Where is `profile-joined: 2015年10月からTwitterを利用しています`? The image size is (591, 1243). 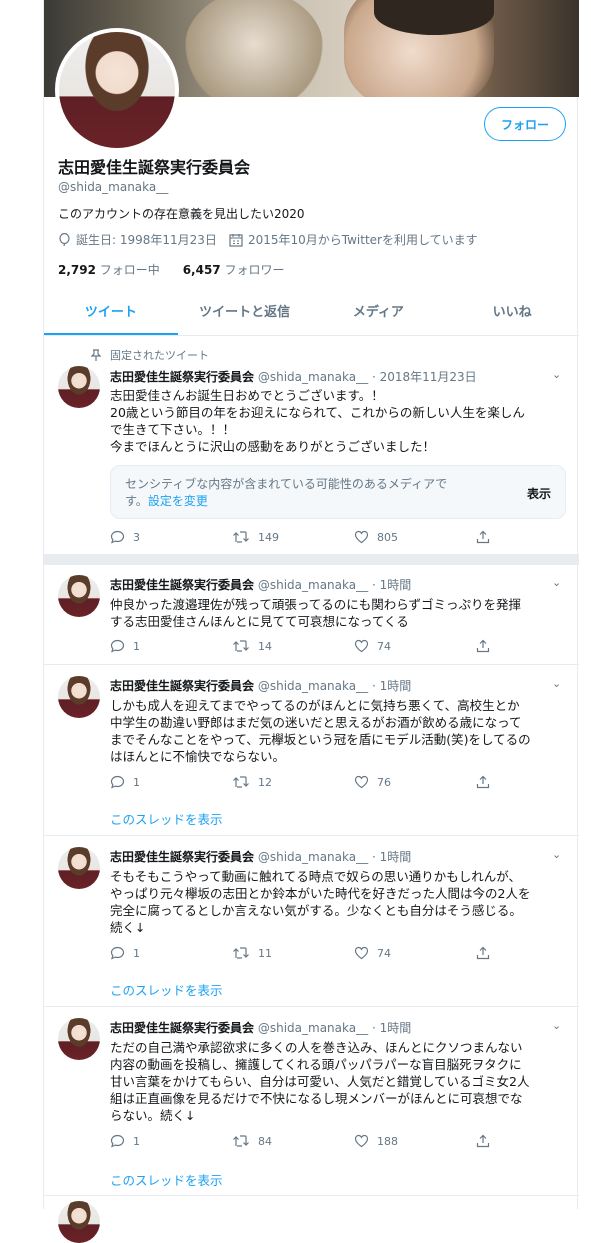 profile-joined: 2015年10月からTwitterを利用しています is located at coordinates (362, 240).